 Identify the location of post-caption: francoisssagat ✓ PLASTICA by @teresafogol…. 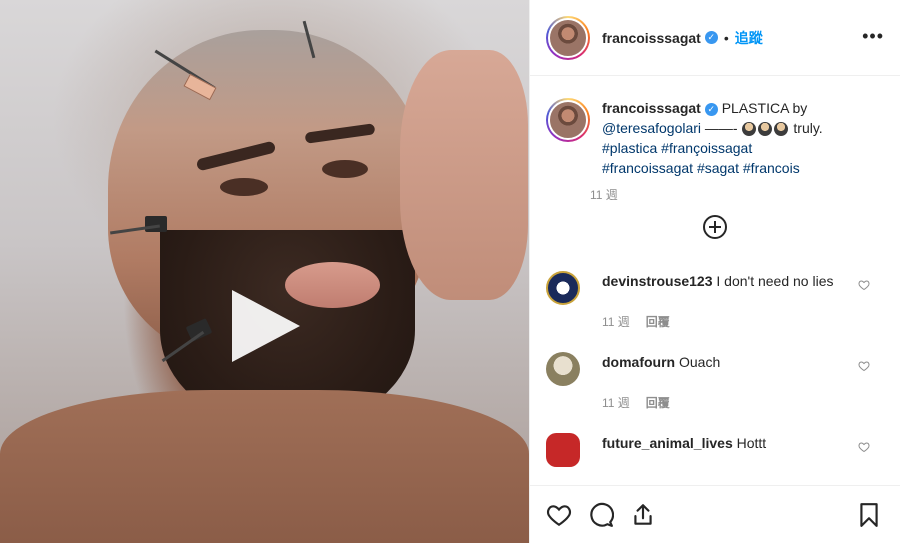
(715, 127).